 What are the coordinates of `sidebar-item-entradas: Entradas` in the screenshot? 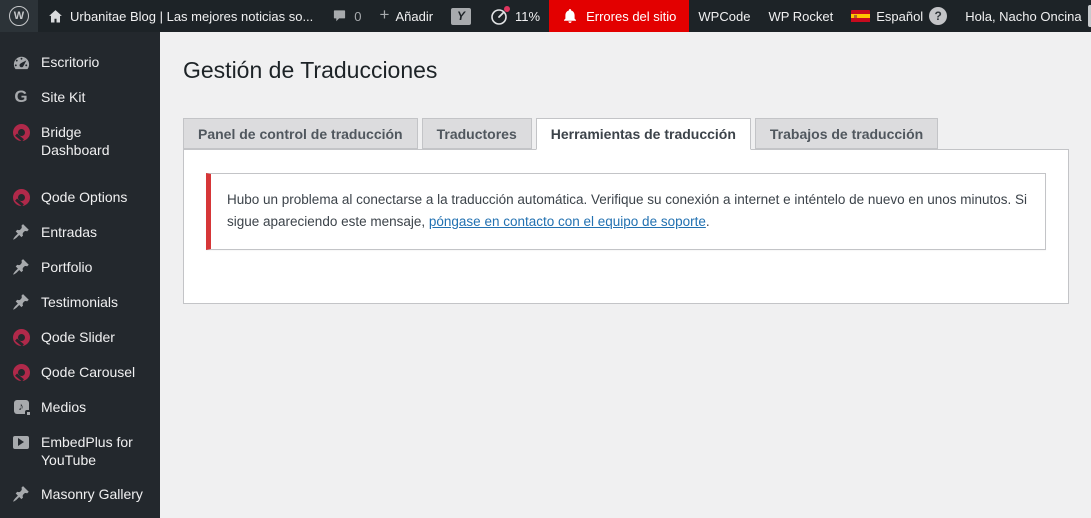 It's located at (80, 232).